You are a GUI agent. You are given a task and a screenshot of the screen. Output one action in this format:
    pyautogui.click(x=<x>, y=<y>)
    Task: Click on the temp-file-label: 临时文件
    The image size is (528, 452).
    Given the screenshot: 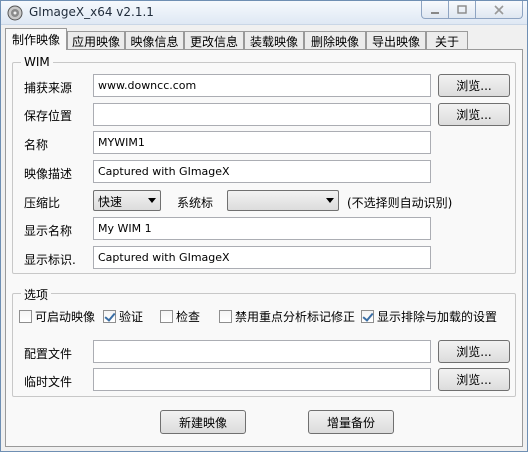 What is the action you would take?
    pyautogui.click(x=48, y=382)
    